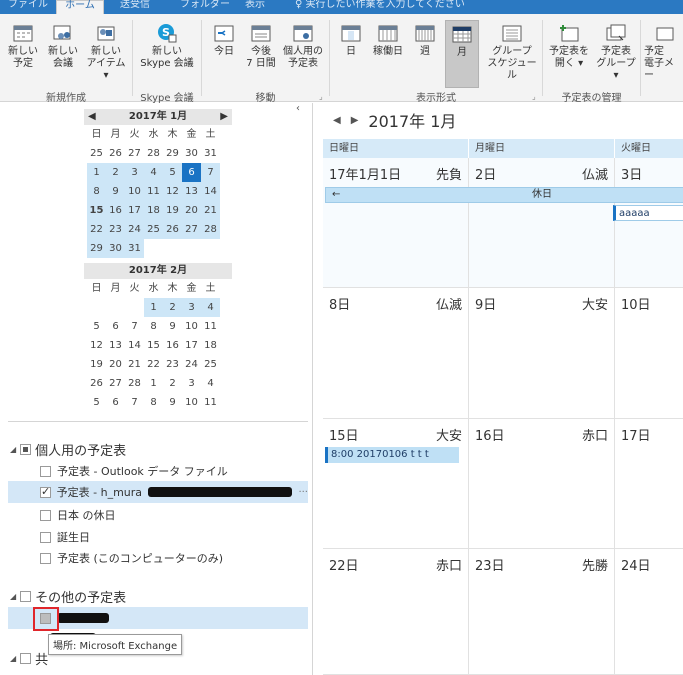 The image size is (683, 675). I want to click on move-group-launcher-icon: ⌟, so click(321, 96).